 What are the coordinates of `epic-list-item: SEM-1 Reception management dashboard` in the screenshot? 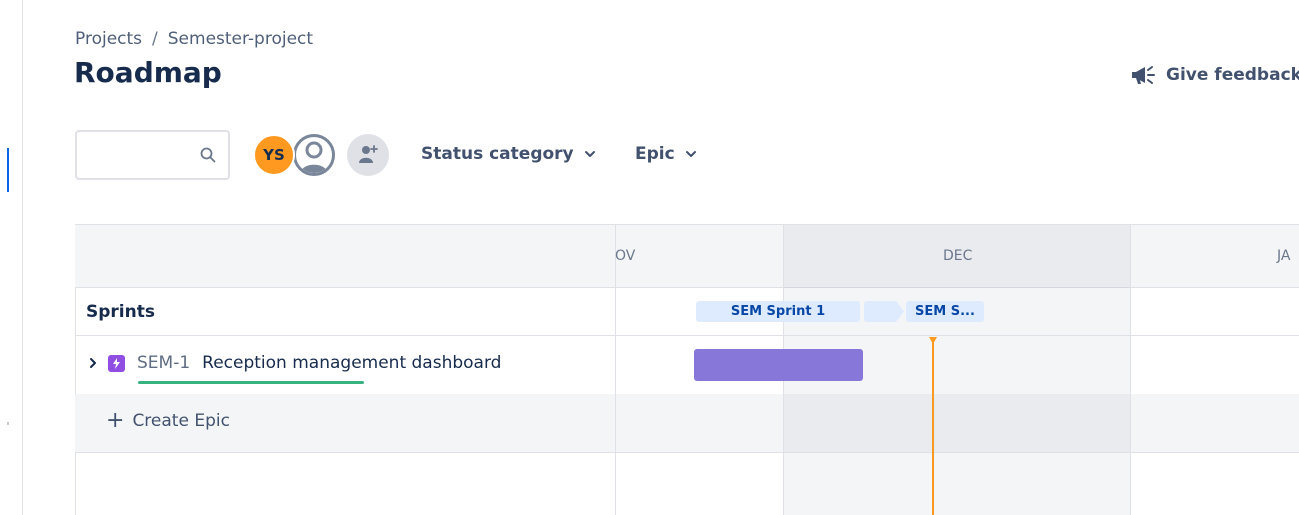 It's located at (293, 363).